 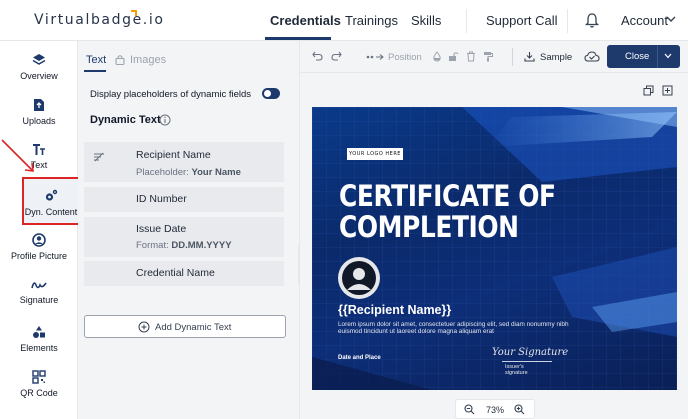 I want to click on rail-item-qr-code: QR Code, so click(x=39, y=392).